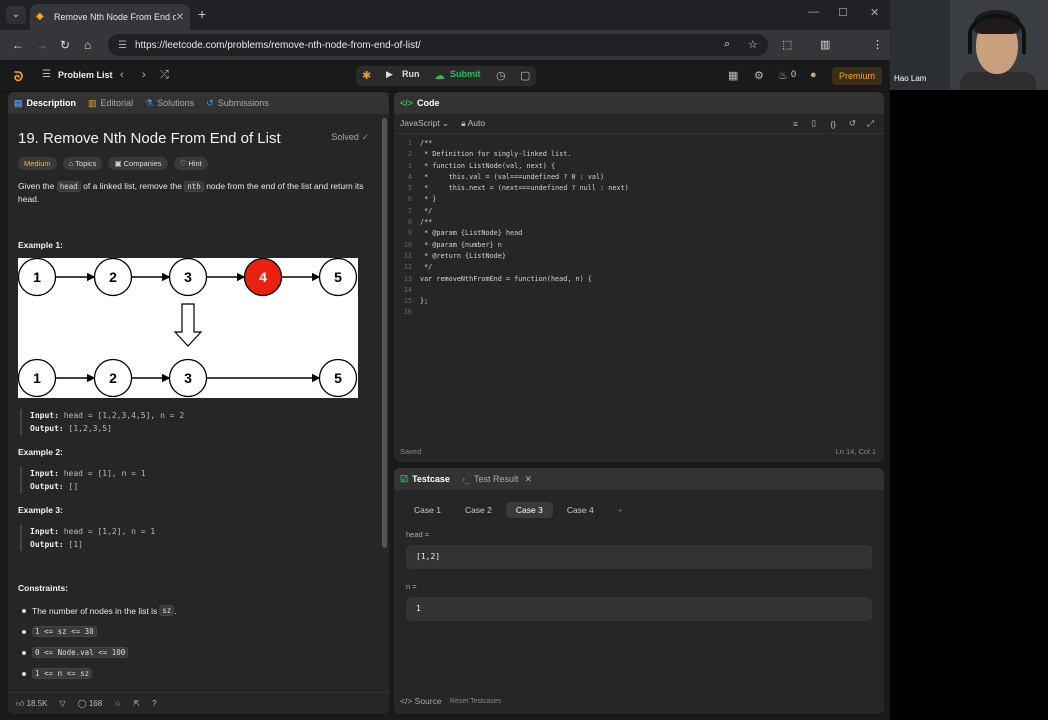 The image size is (1048, 720). I want to click on case-tab-selected: Case 3, so click(529, 510).